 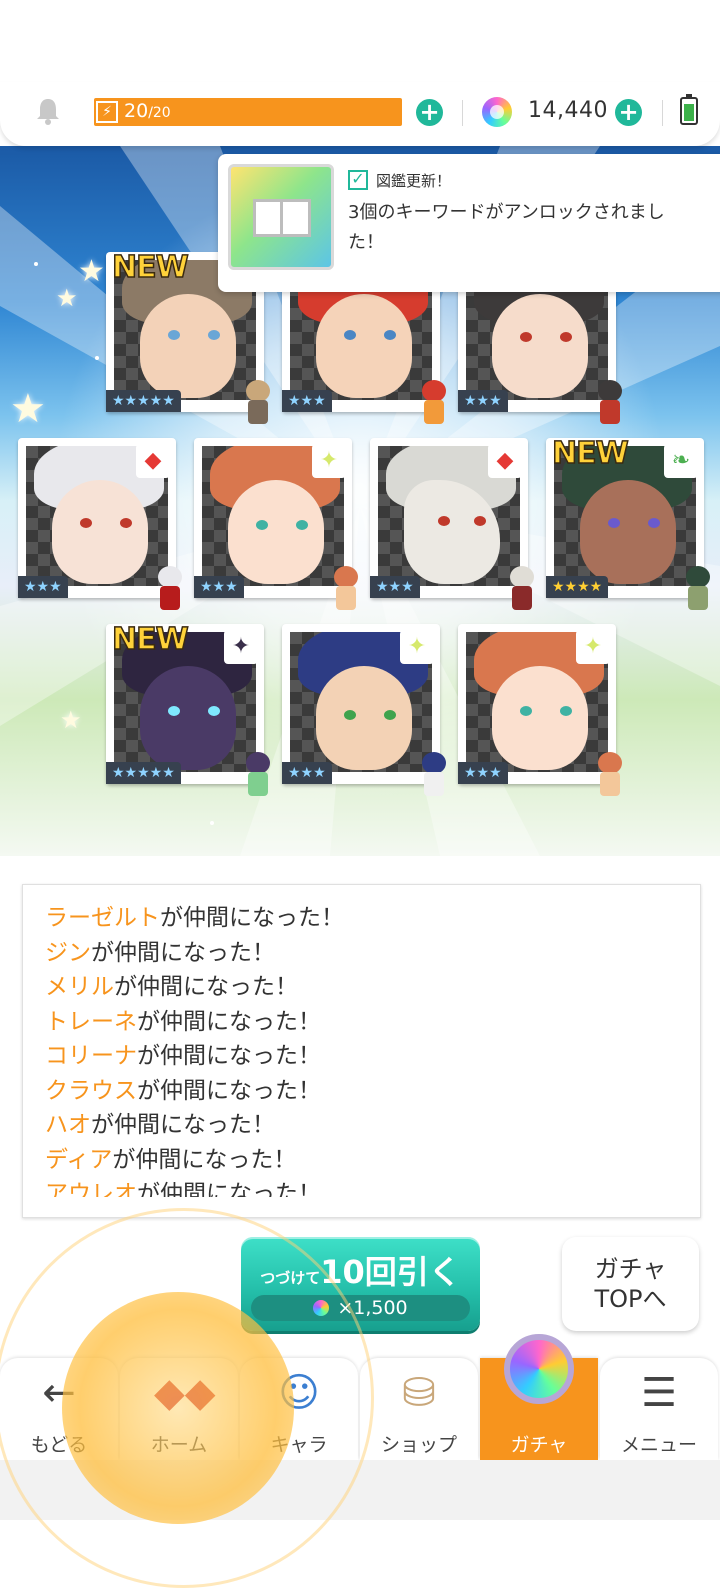 I want to click on stamina-current: 20, so click(x=136, y=111).